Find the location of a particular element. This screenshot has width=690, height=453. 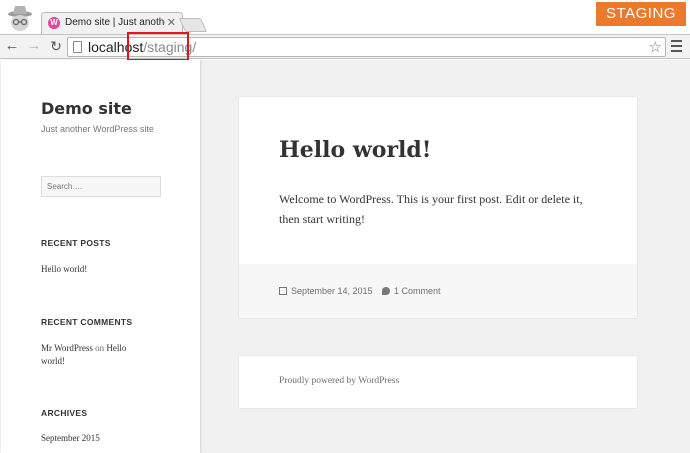

menu-icon is located at coordinates (676, 47).